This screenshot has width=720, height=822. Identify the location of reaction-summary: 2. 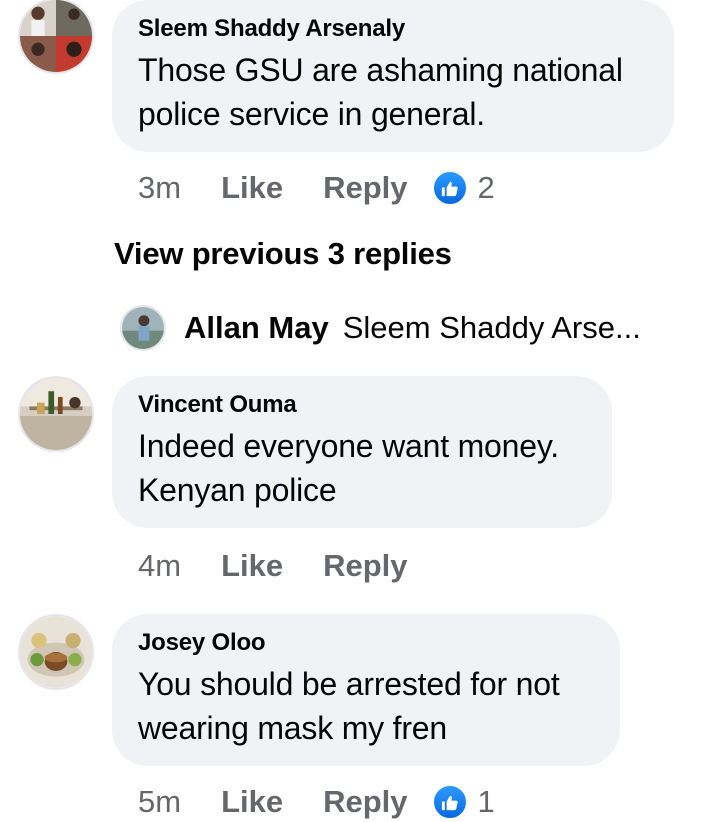
(463, 188).